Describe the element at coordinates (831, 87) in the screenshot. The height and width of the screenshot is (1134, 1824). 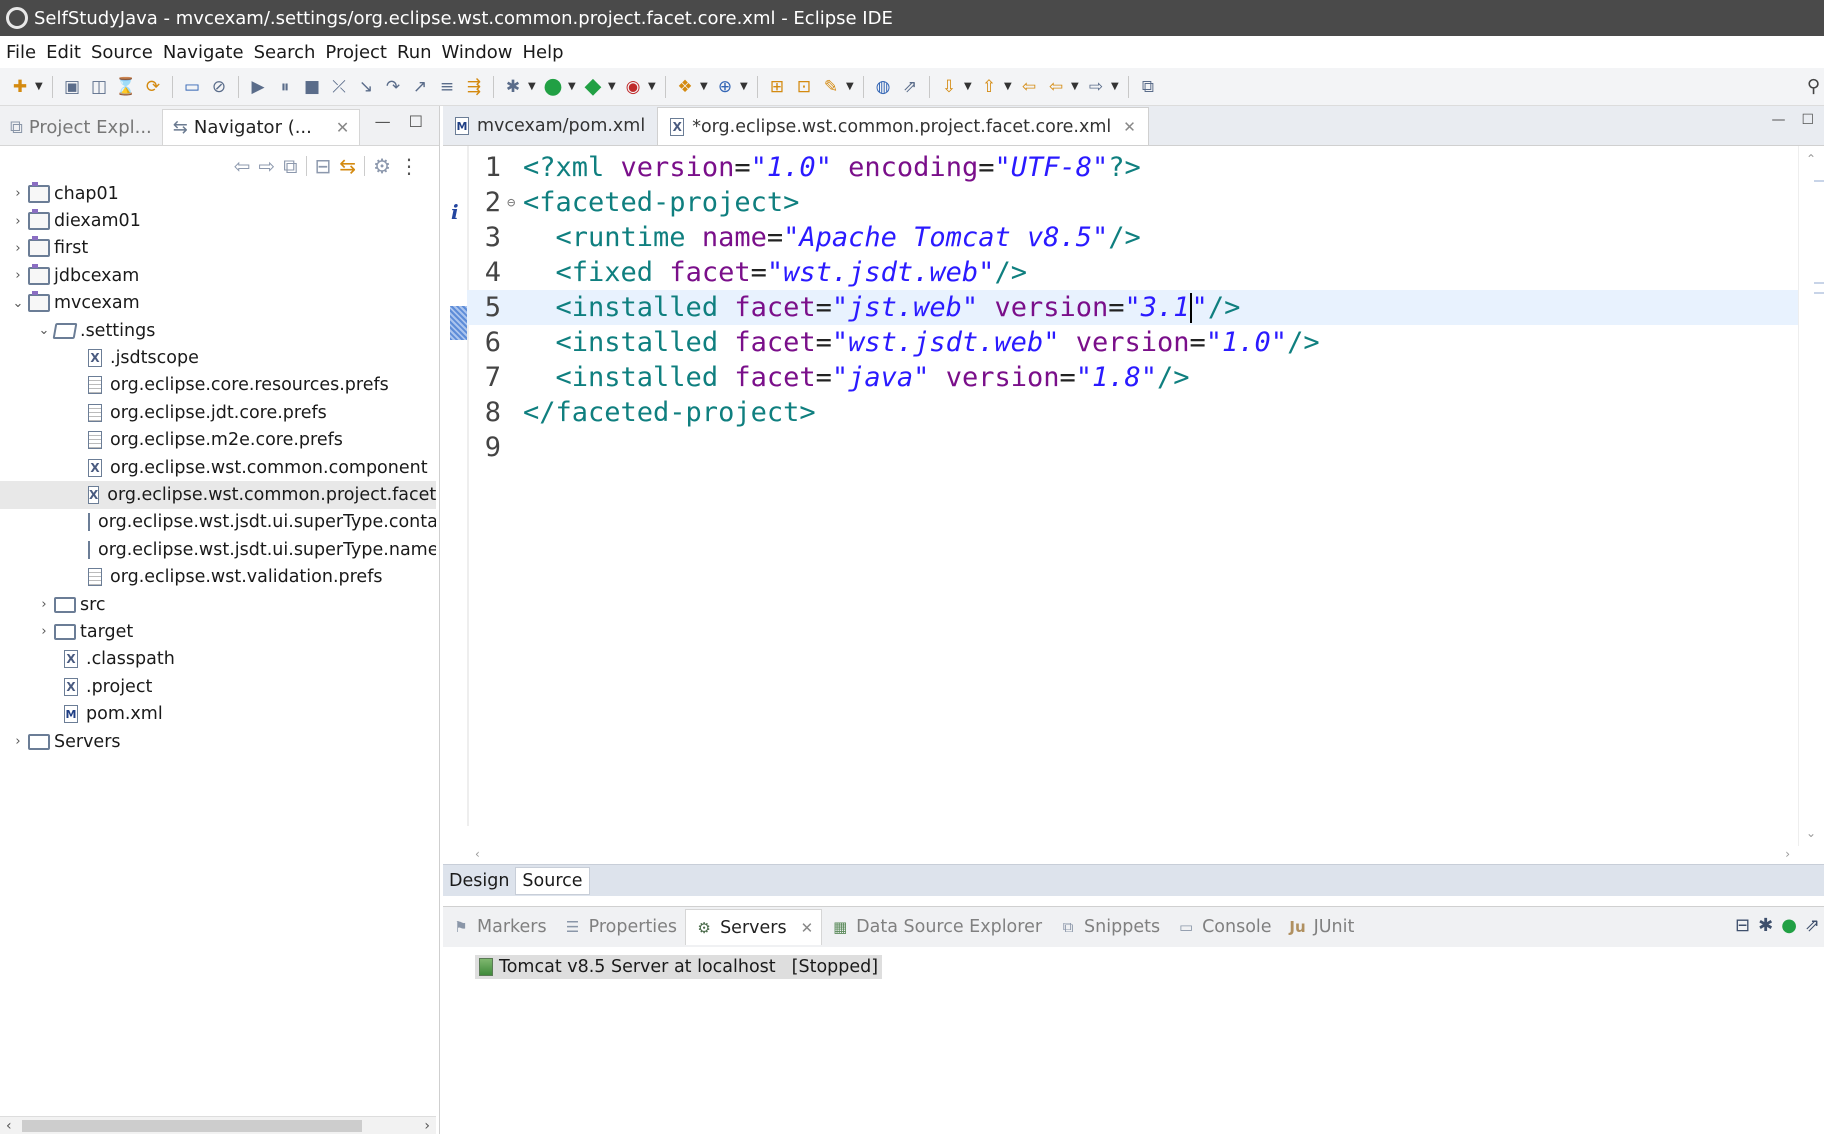
I see `search-tools-icon: ✎` at that location.